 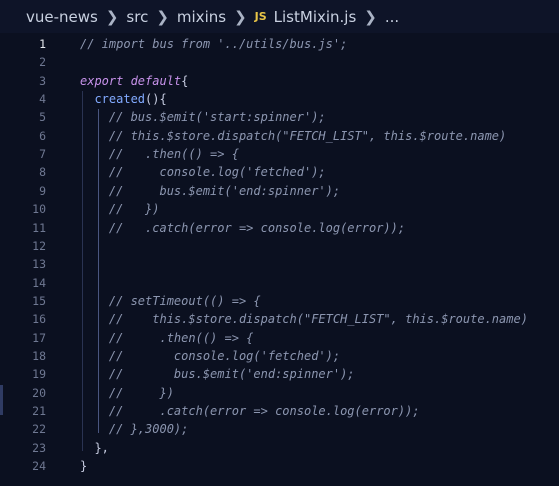 What do you see at coordinates (279, 154) in the screenshot?
I see `code-line: 7 // .then(() => {` at bounding box center [279, 154].